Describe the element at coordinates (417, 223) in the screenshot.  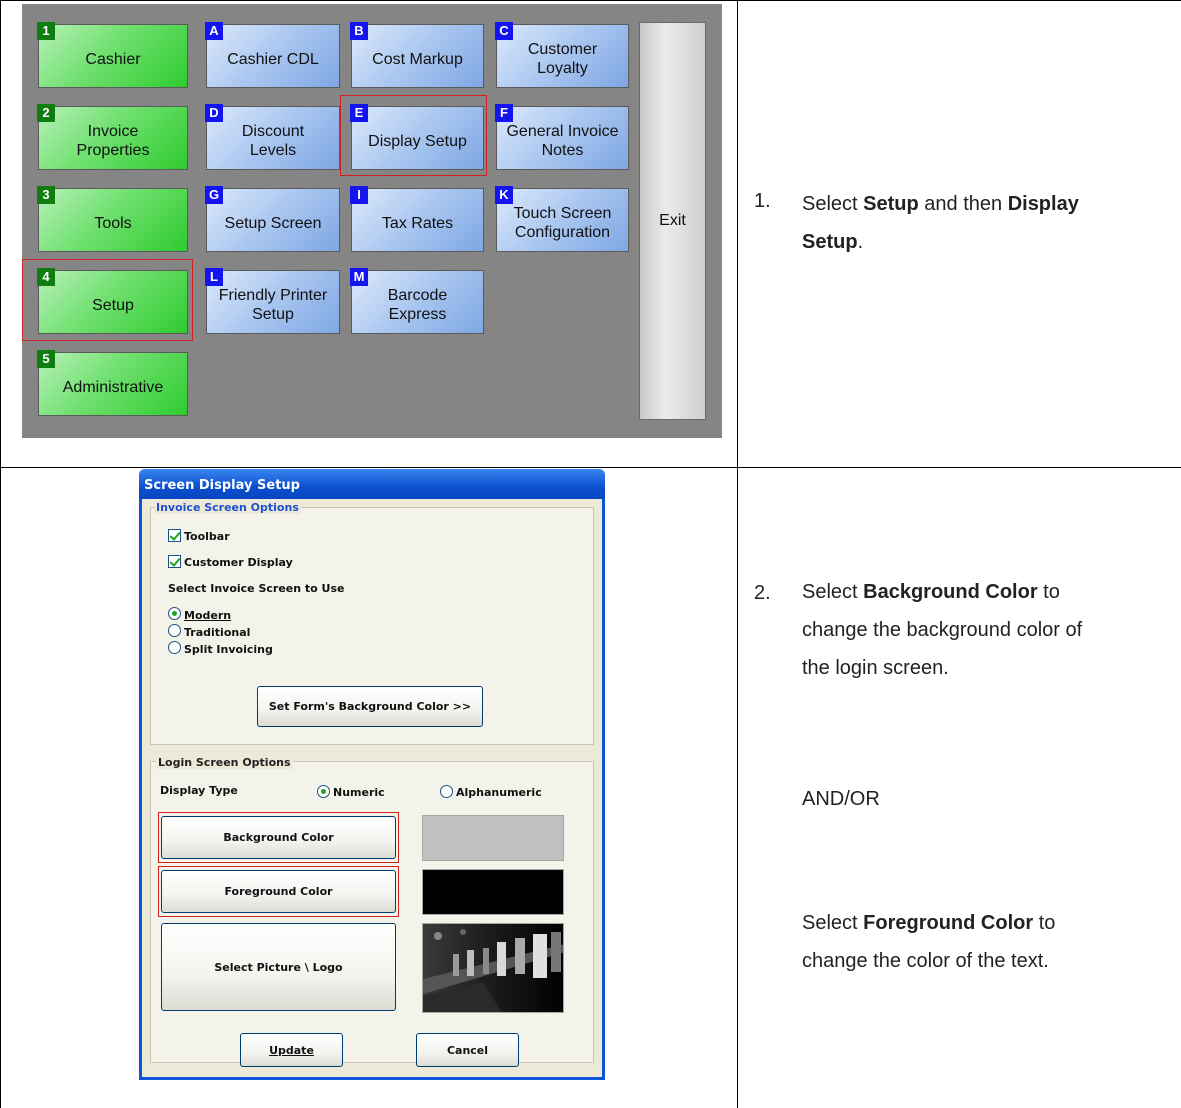
I see `tile-label: Tax Rates` at that location.